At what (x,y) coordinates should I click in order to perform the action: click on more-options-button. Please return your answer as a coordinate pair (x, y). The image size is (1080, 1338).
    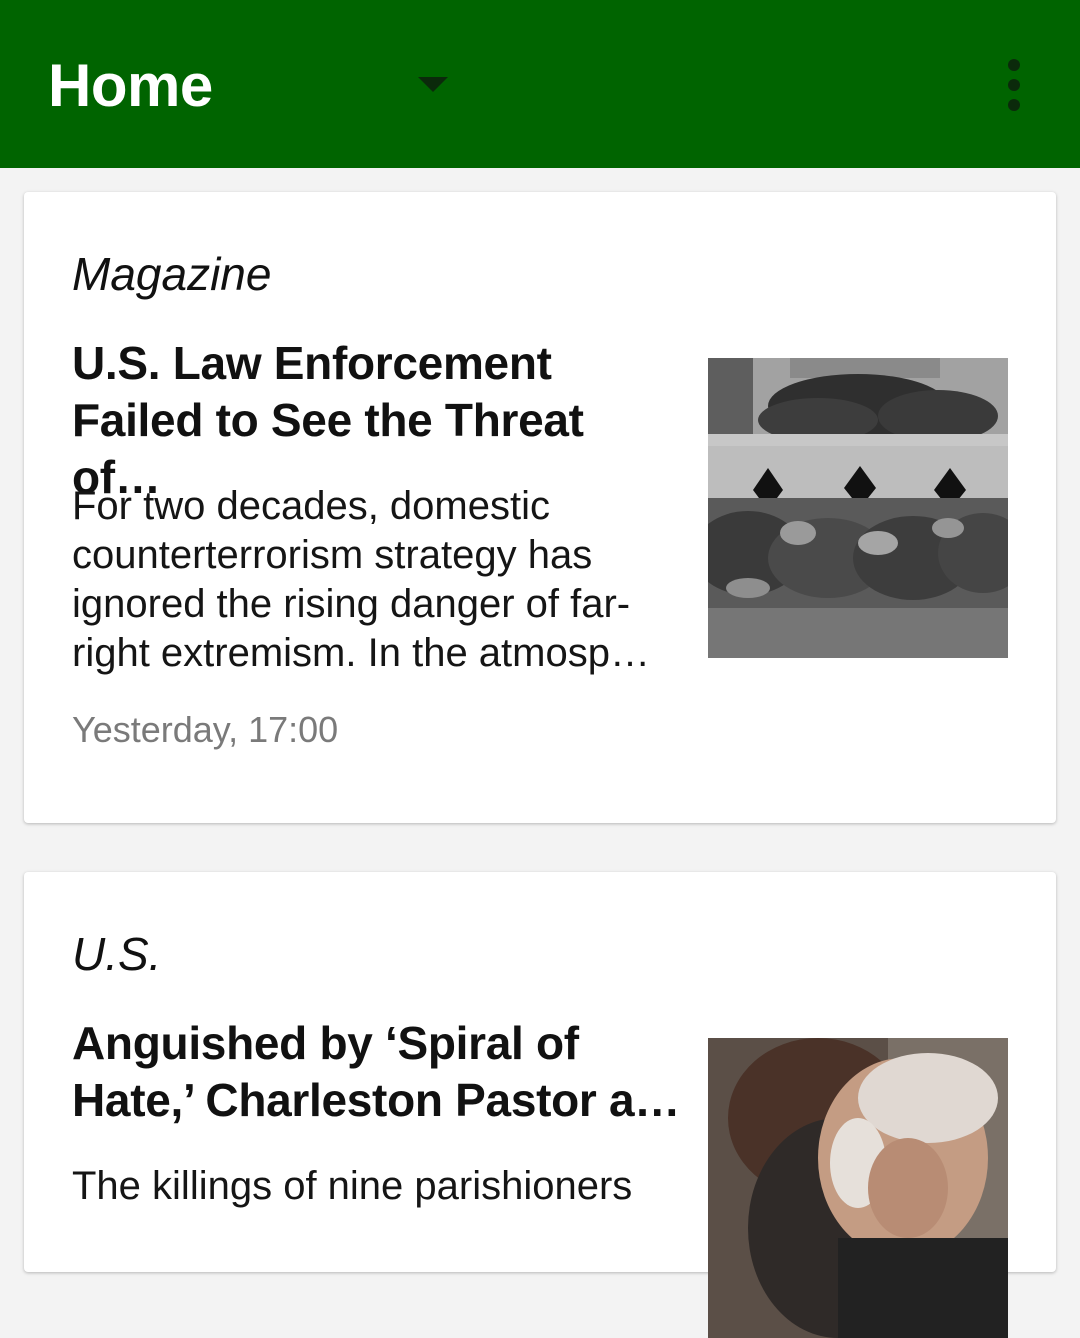
    Looking at the image, I should click on (1014, 85).